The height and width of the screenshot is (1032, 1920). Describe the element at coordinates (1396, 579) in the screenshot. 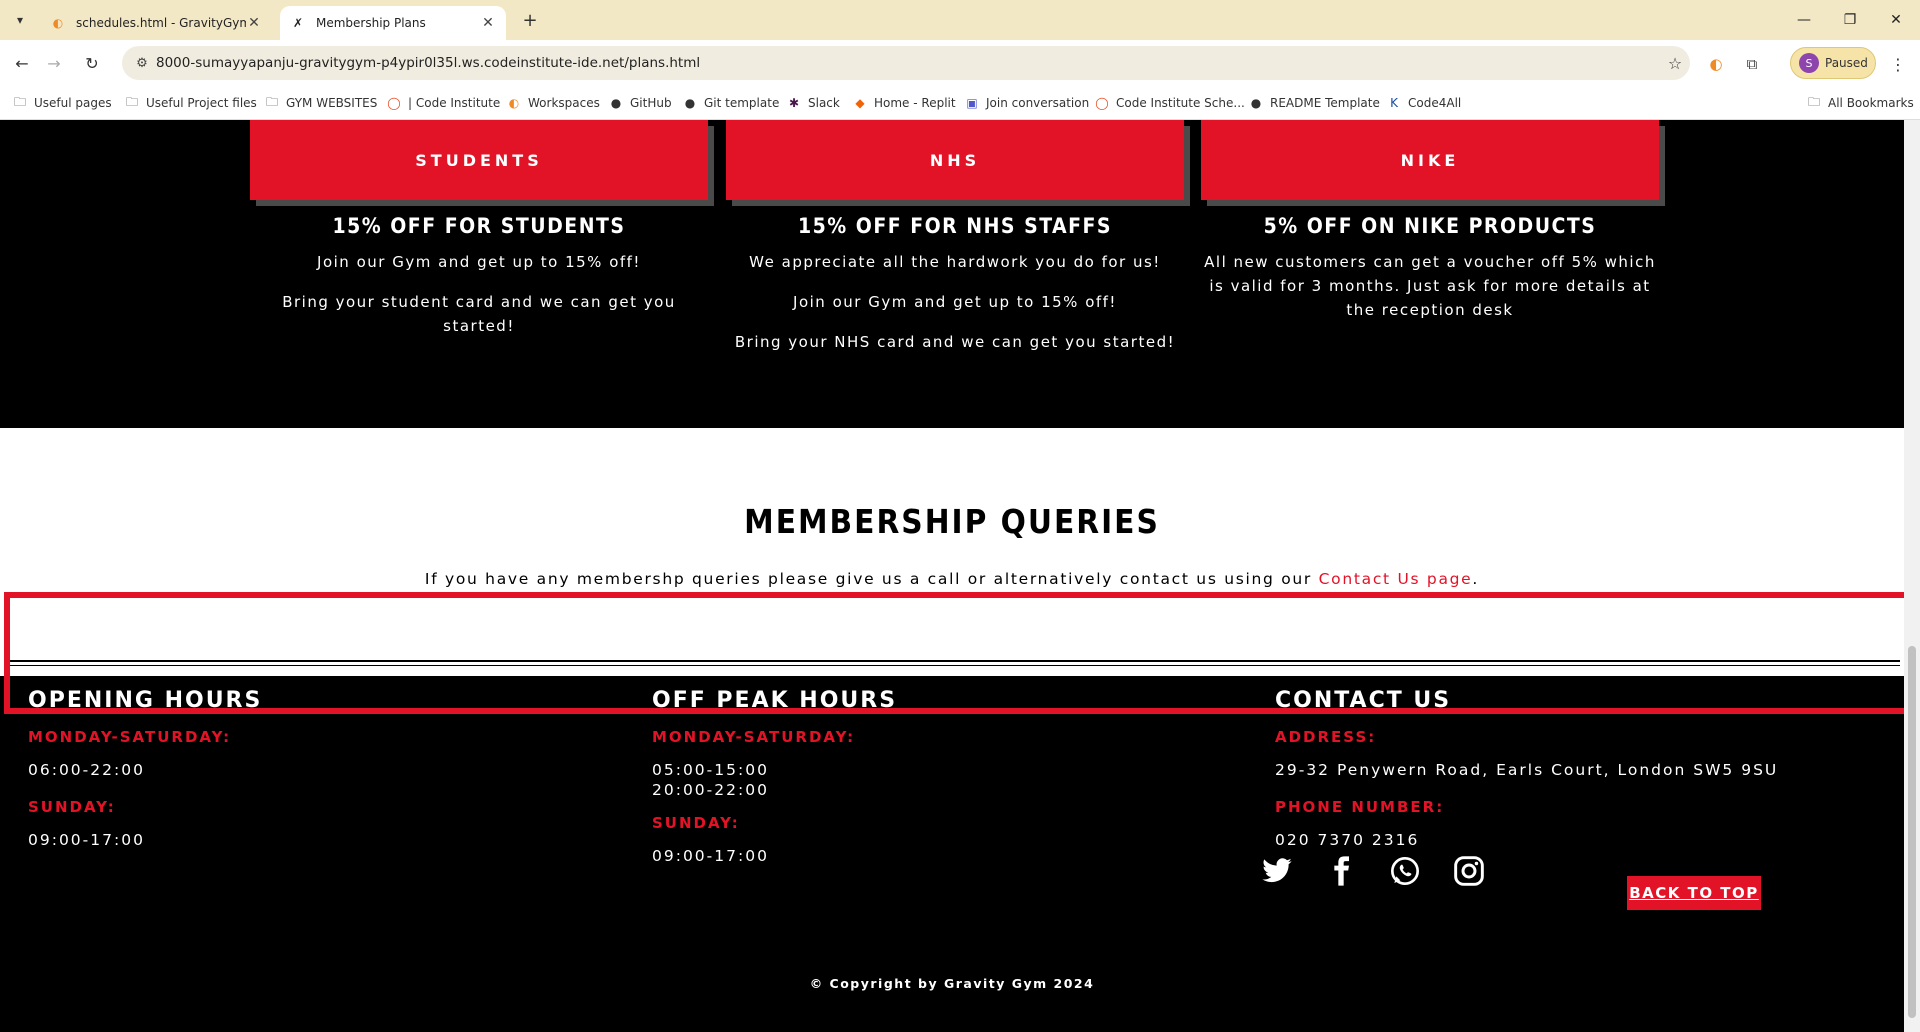

I see `contact-us-link: Contact Us page` at that location.